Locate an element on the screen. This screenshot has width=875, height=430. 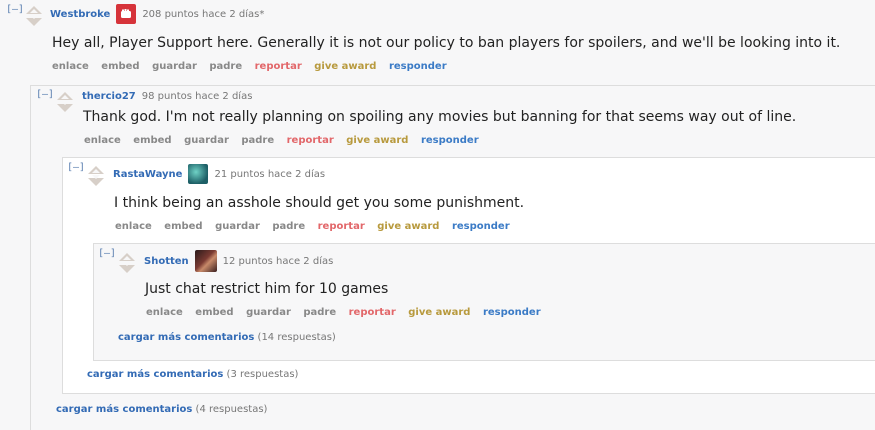
comment-tagline: RastaWayne 21 puntos hace 2 días is located at coordinates (219, 174).